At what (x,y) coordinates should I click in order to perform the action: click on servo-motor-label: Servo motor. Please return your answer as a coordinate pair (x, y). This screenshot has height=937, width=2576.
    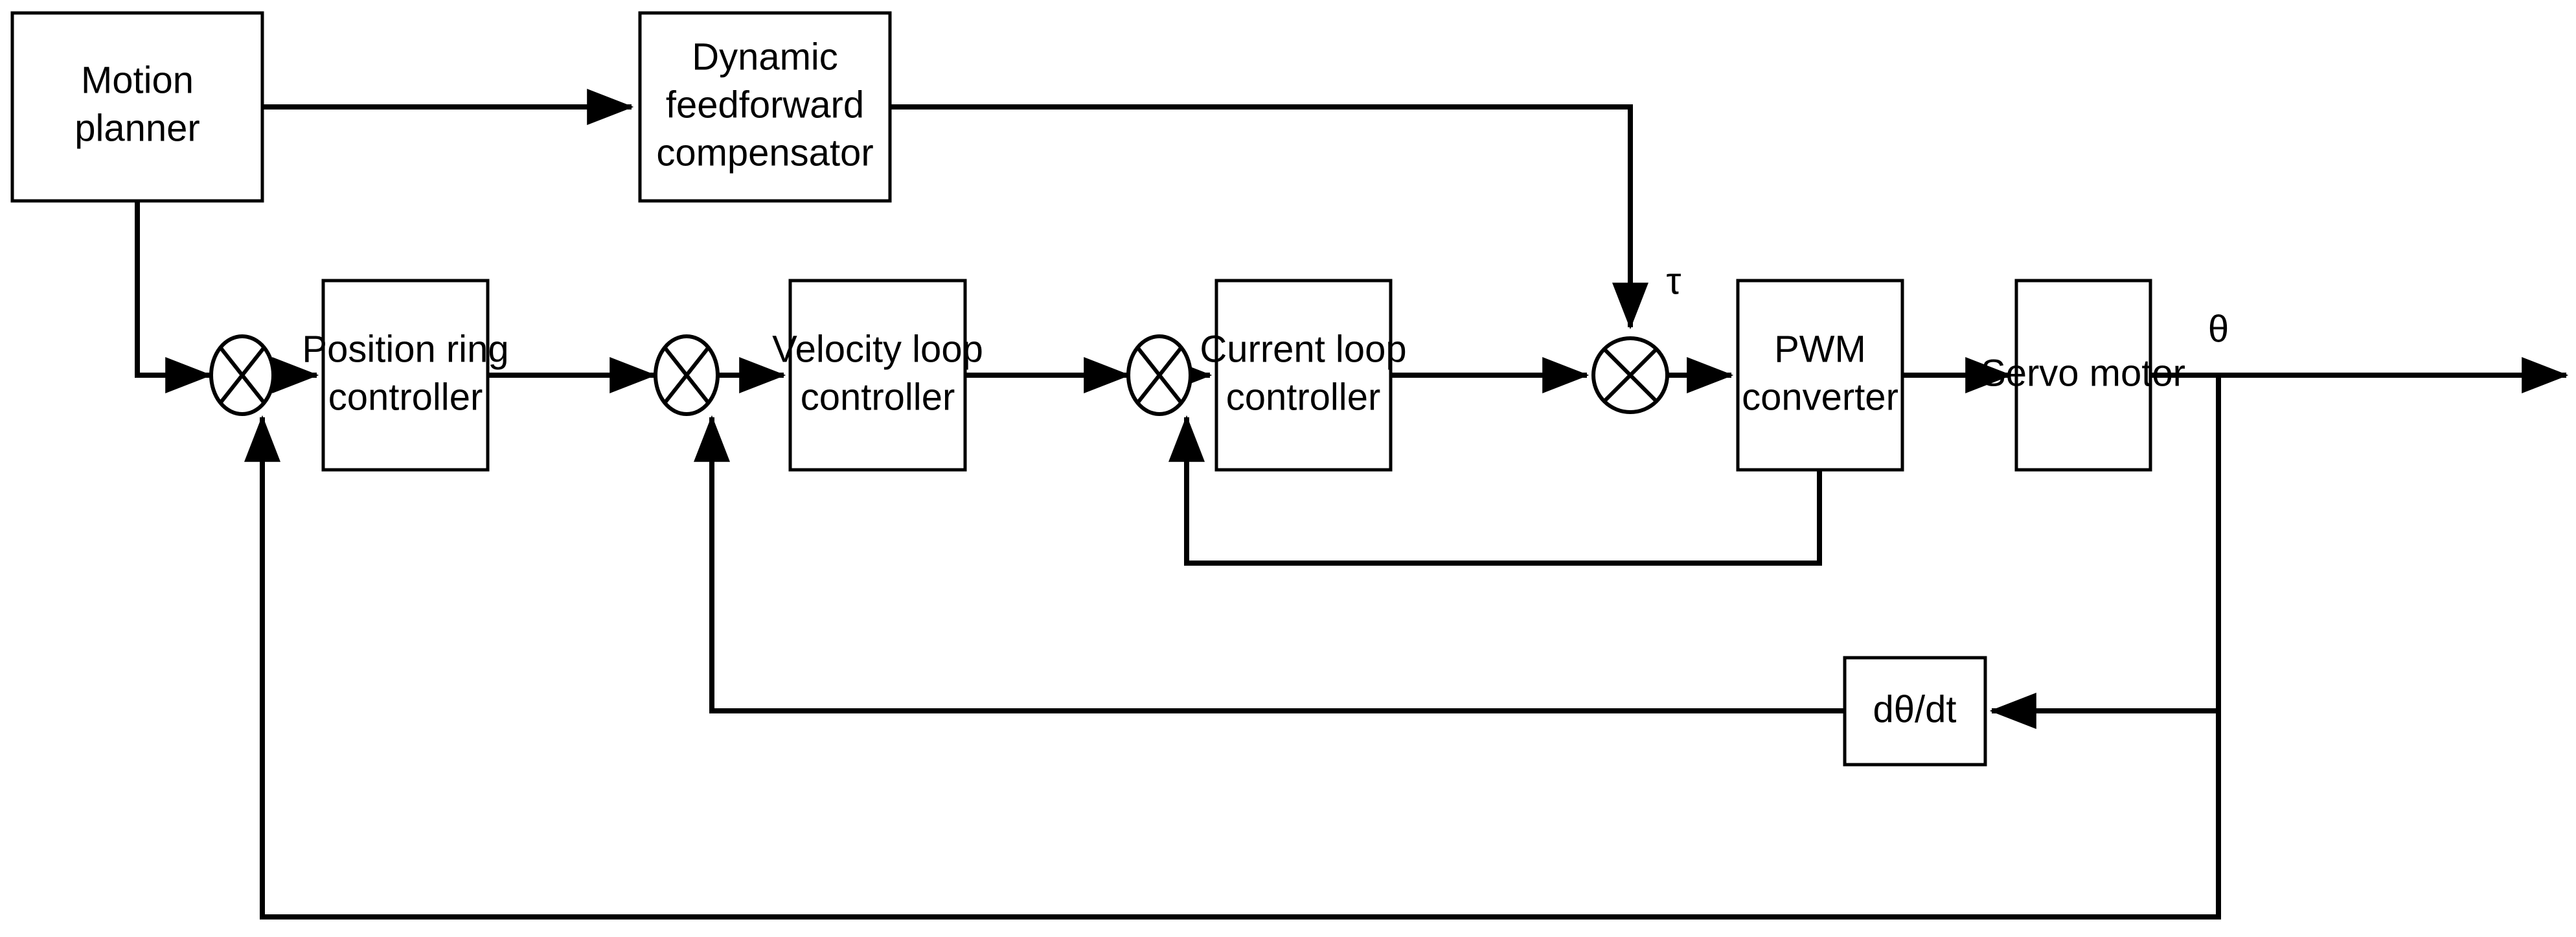
    Looking at the image, I should click on (2083, 373).